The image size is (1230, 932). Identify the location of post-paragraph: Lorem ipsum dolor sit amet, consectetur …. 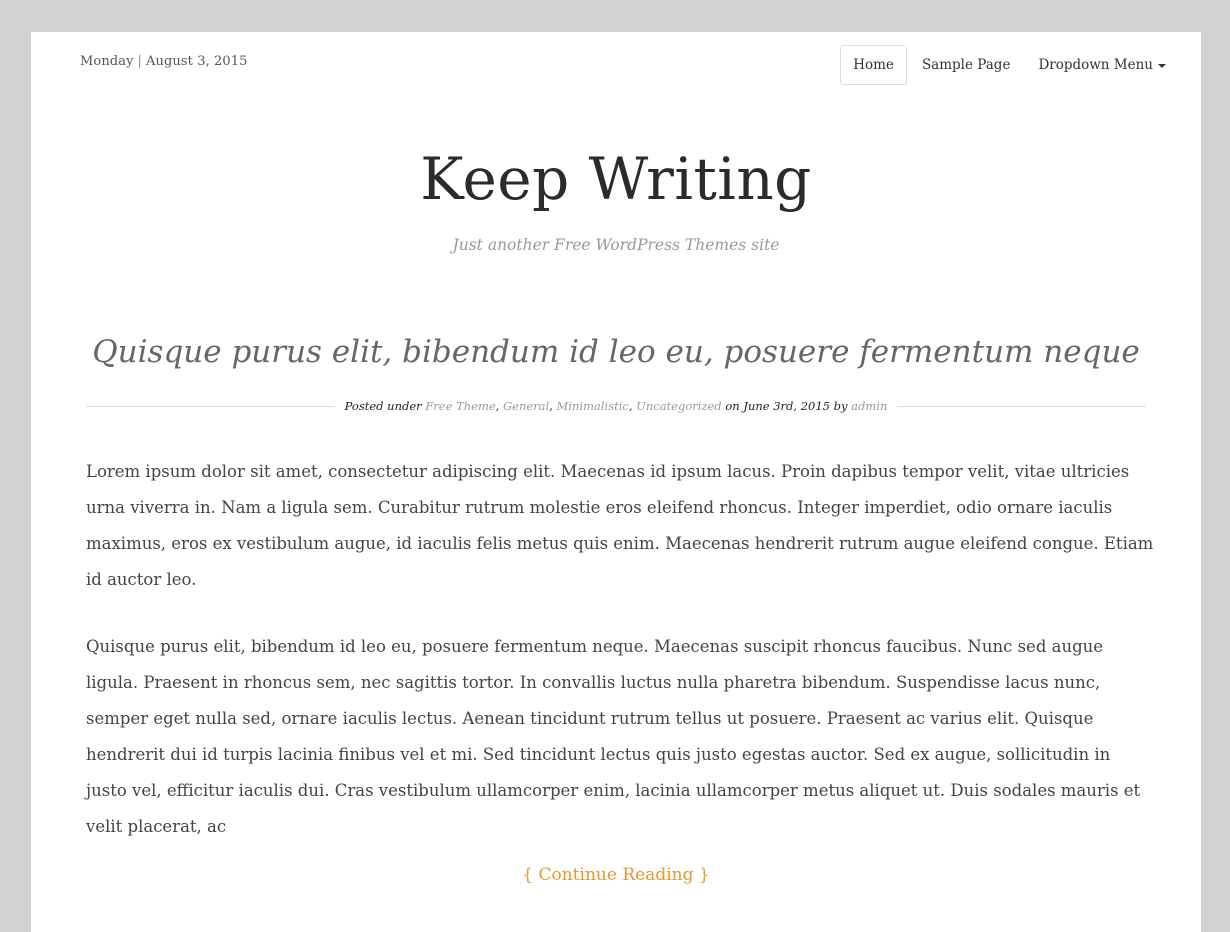
(620, 525).